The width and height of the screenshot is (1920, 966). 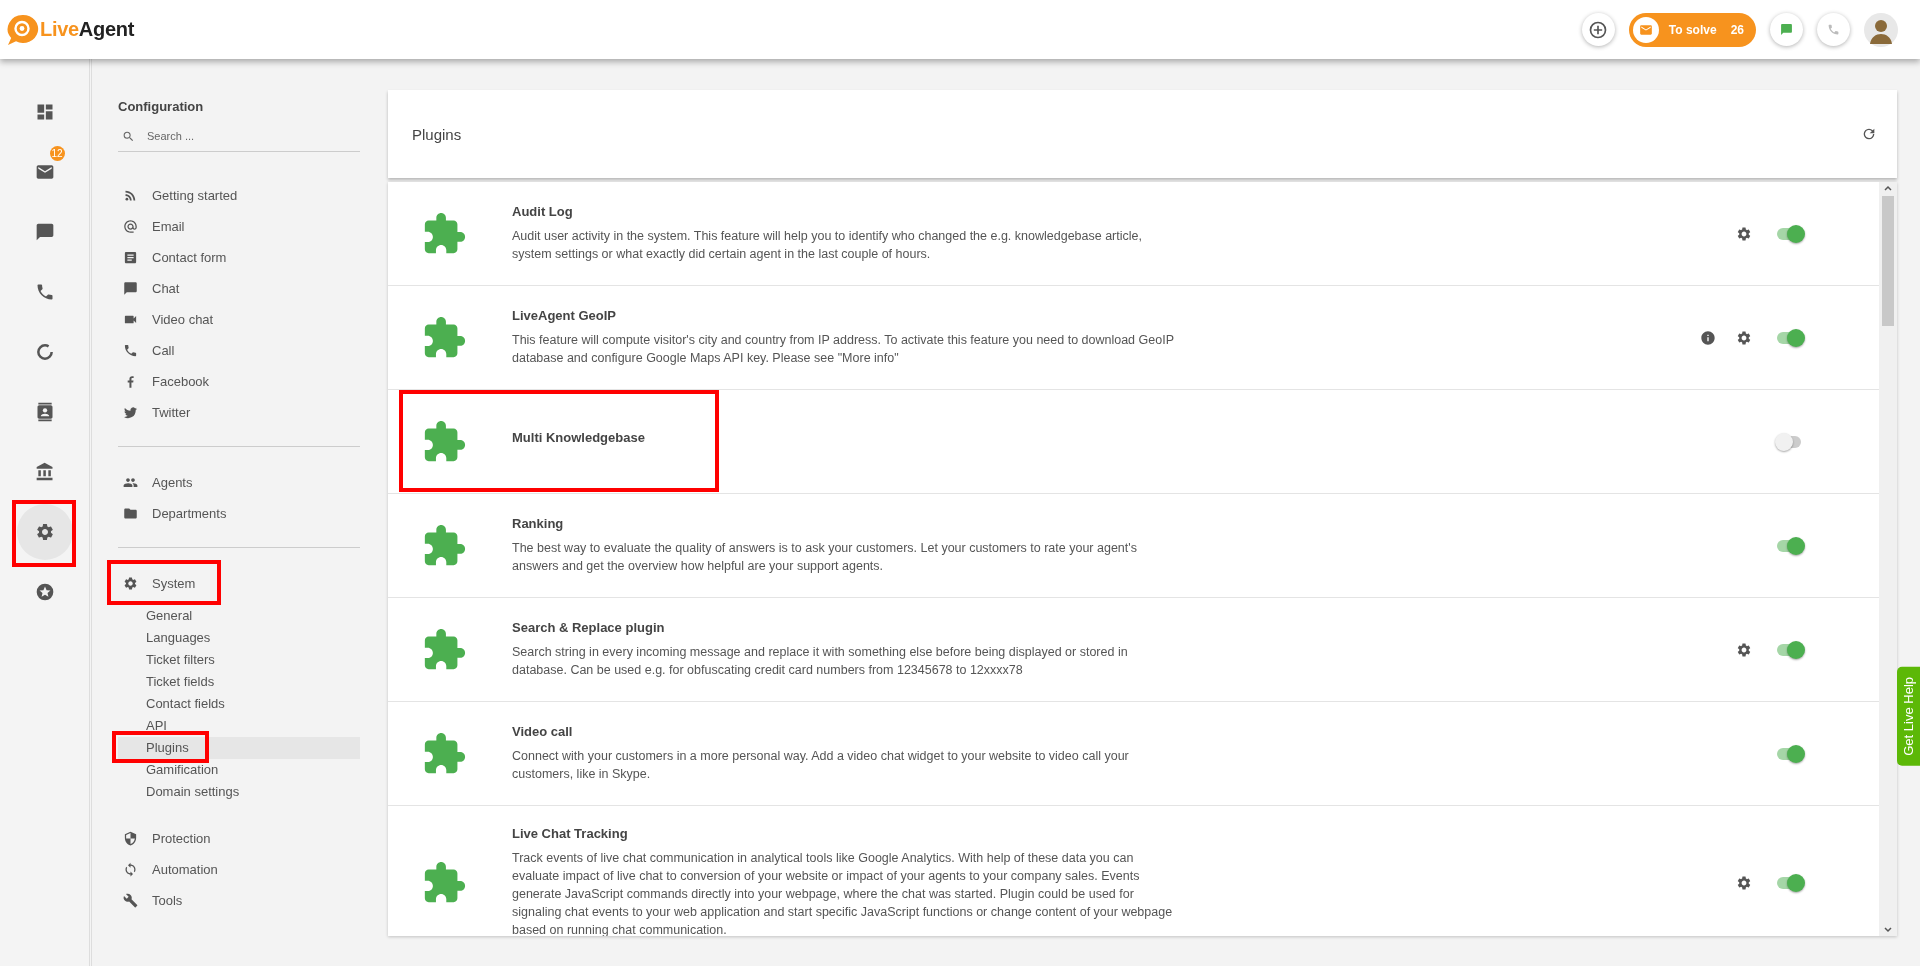 What do you see at coordinates (820, 661) in the screenshot?
I see `plugin-description: Search string in every incoming message and replace it with something else before being displayed or stored in database. Can be used e.g. for obfuscating credit card numbers from 12345678 to 12xxxx78` at bounding box center [820, 661].